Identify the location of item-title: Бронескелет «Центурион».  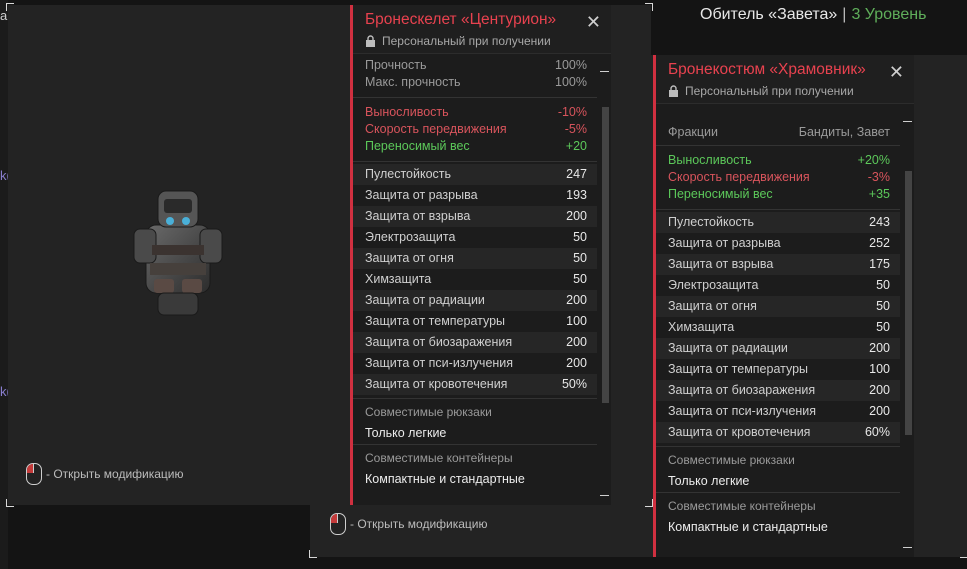
(461, 19).